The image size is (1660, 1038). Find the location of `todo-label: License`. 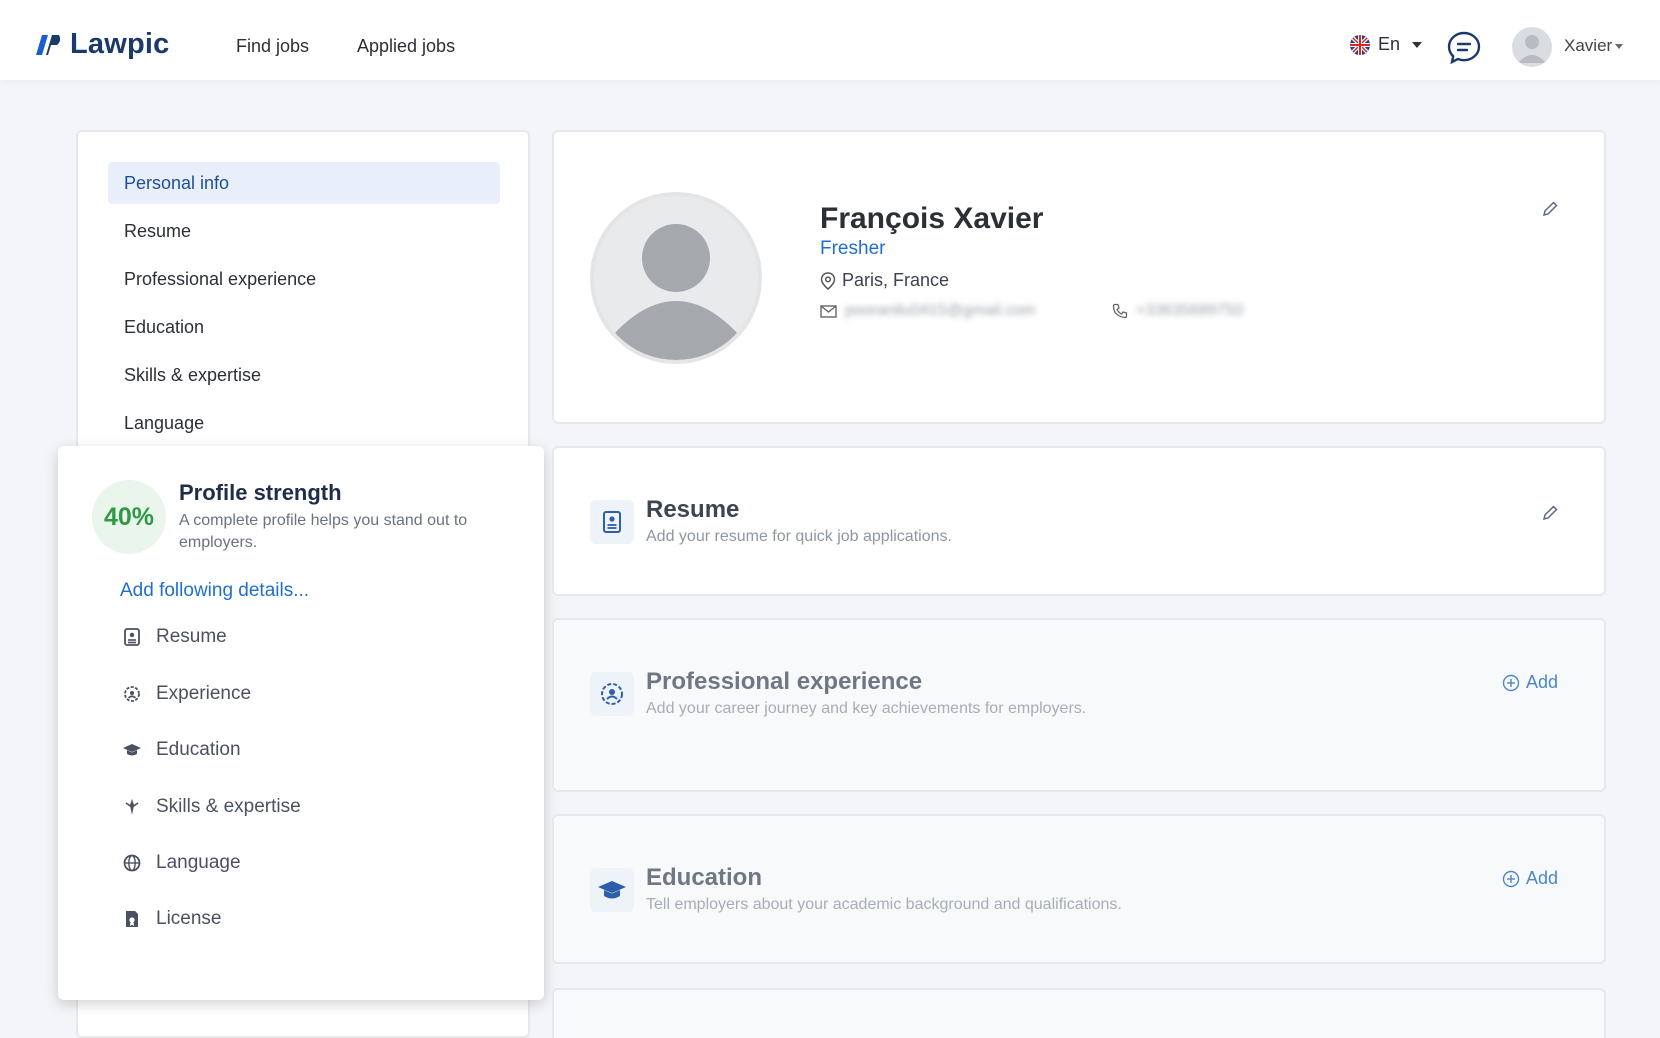

todo-label: License is located at coordinates (189, 918).